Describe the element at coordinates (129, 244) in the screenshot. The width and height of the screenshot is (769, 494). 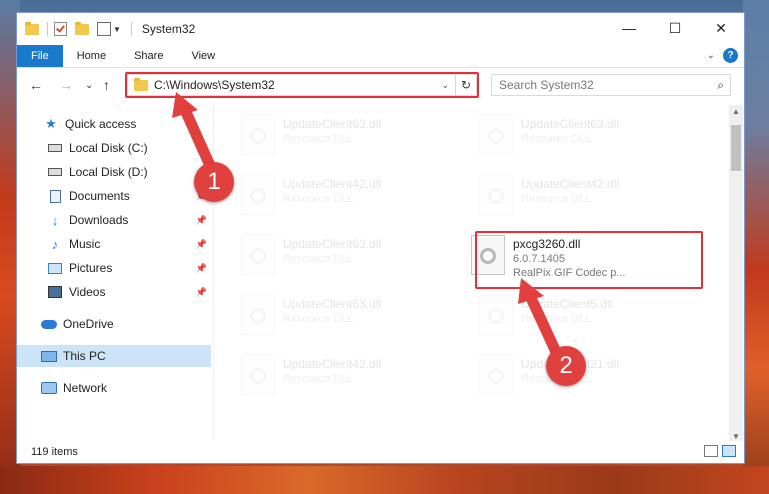
I see `sidebar-item-music: ♪ Music 📌` at that location.